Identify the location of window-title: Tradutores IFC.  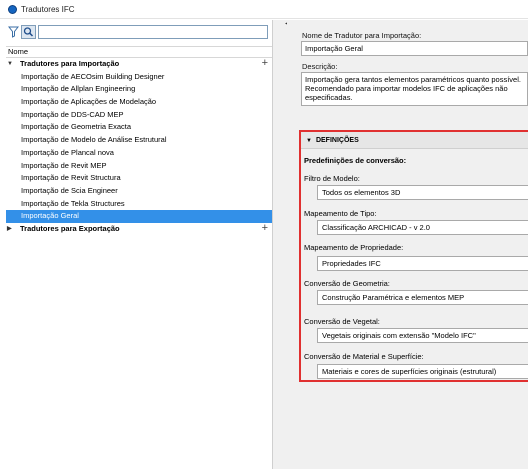
(48, 9).